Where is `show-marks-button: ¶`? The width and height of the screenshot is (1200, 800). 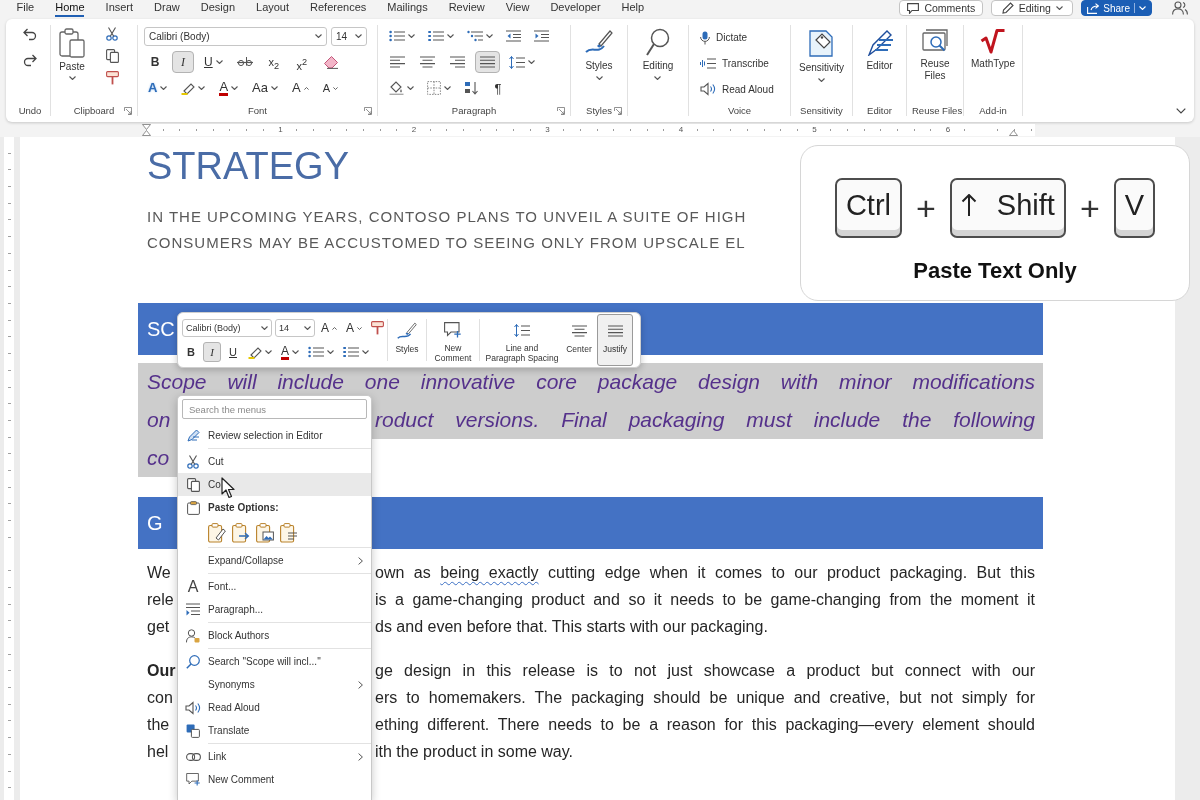 show-marks-button: ¶ is located at coordinates (498, 88).